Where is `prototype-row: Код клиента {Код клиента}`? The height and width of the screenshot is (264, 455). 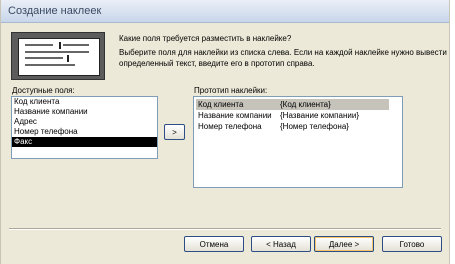 prototype-row: Код клиента {Код клиента} is located at coordinates (292, 104).